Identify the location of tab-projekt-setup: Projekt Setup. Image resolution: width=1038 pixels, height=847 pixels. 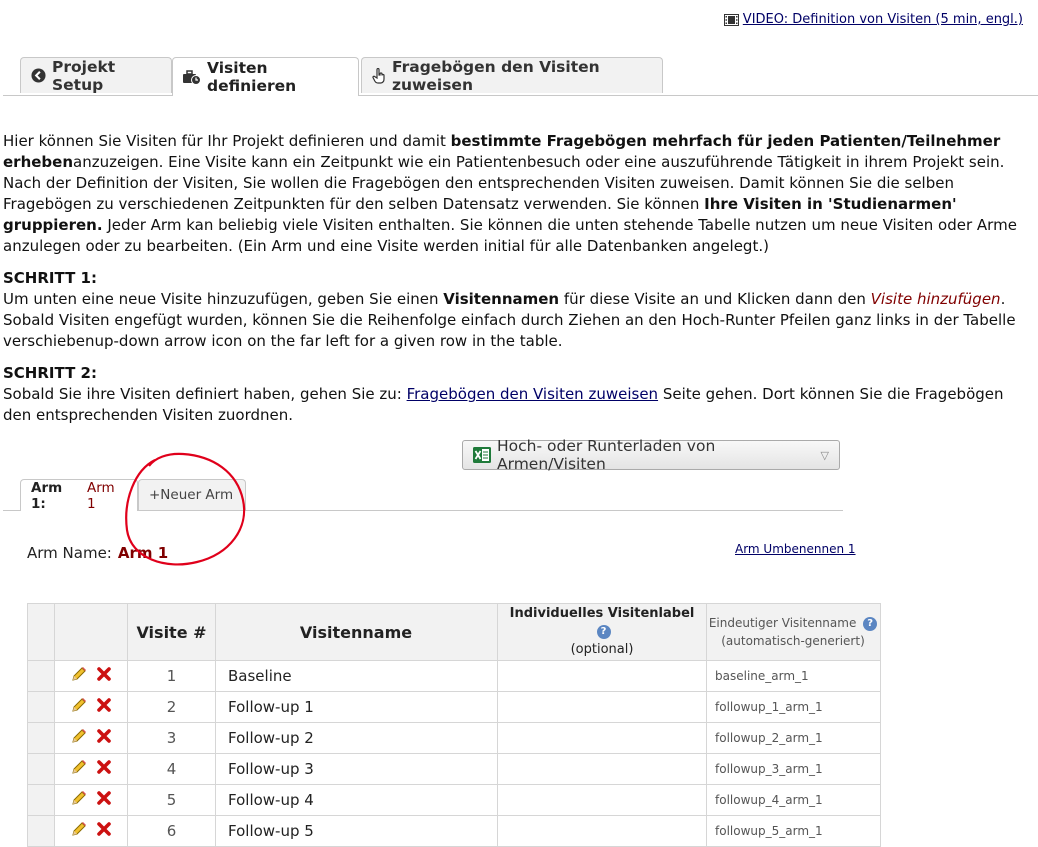
(96, 75).